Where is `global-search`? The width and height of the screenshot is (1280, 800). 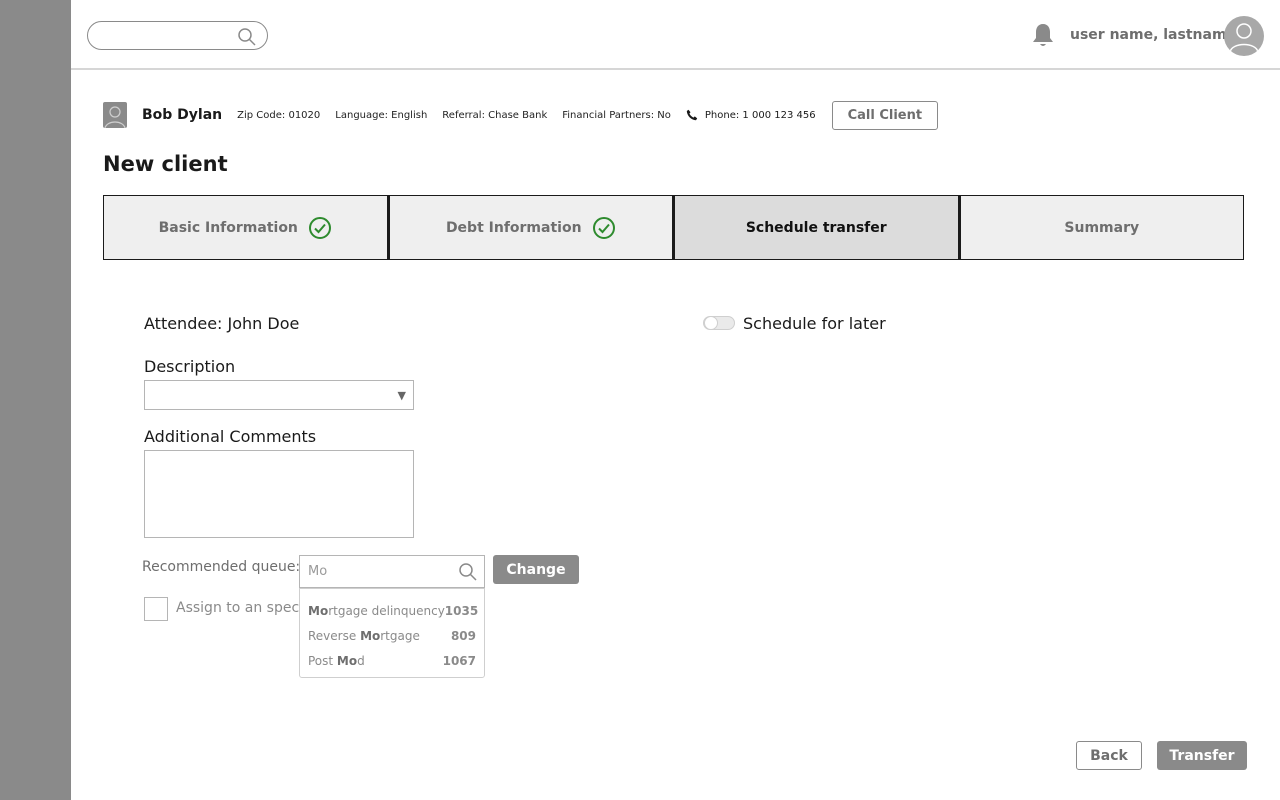
global-search is located at coordinates (177, 35).